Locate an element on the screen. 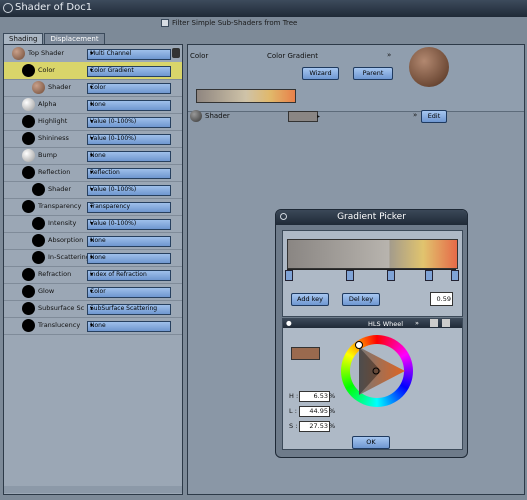 This screenshot has width=527, height=500. tree-row-label: Top Shader is located at coordinates (46, 53).